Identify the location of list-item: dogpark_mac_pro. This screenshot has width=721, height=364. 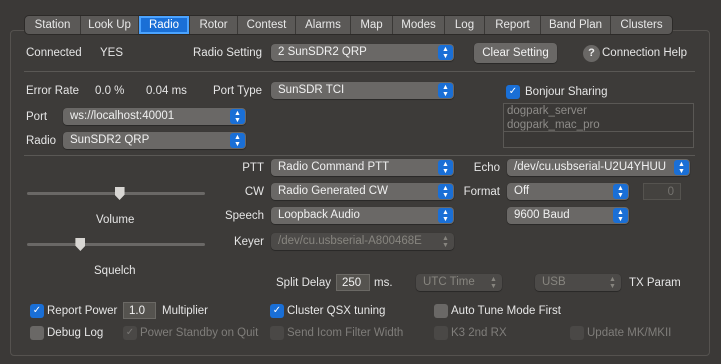
(598, 125).